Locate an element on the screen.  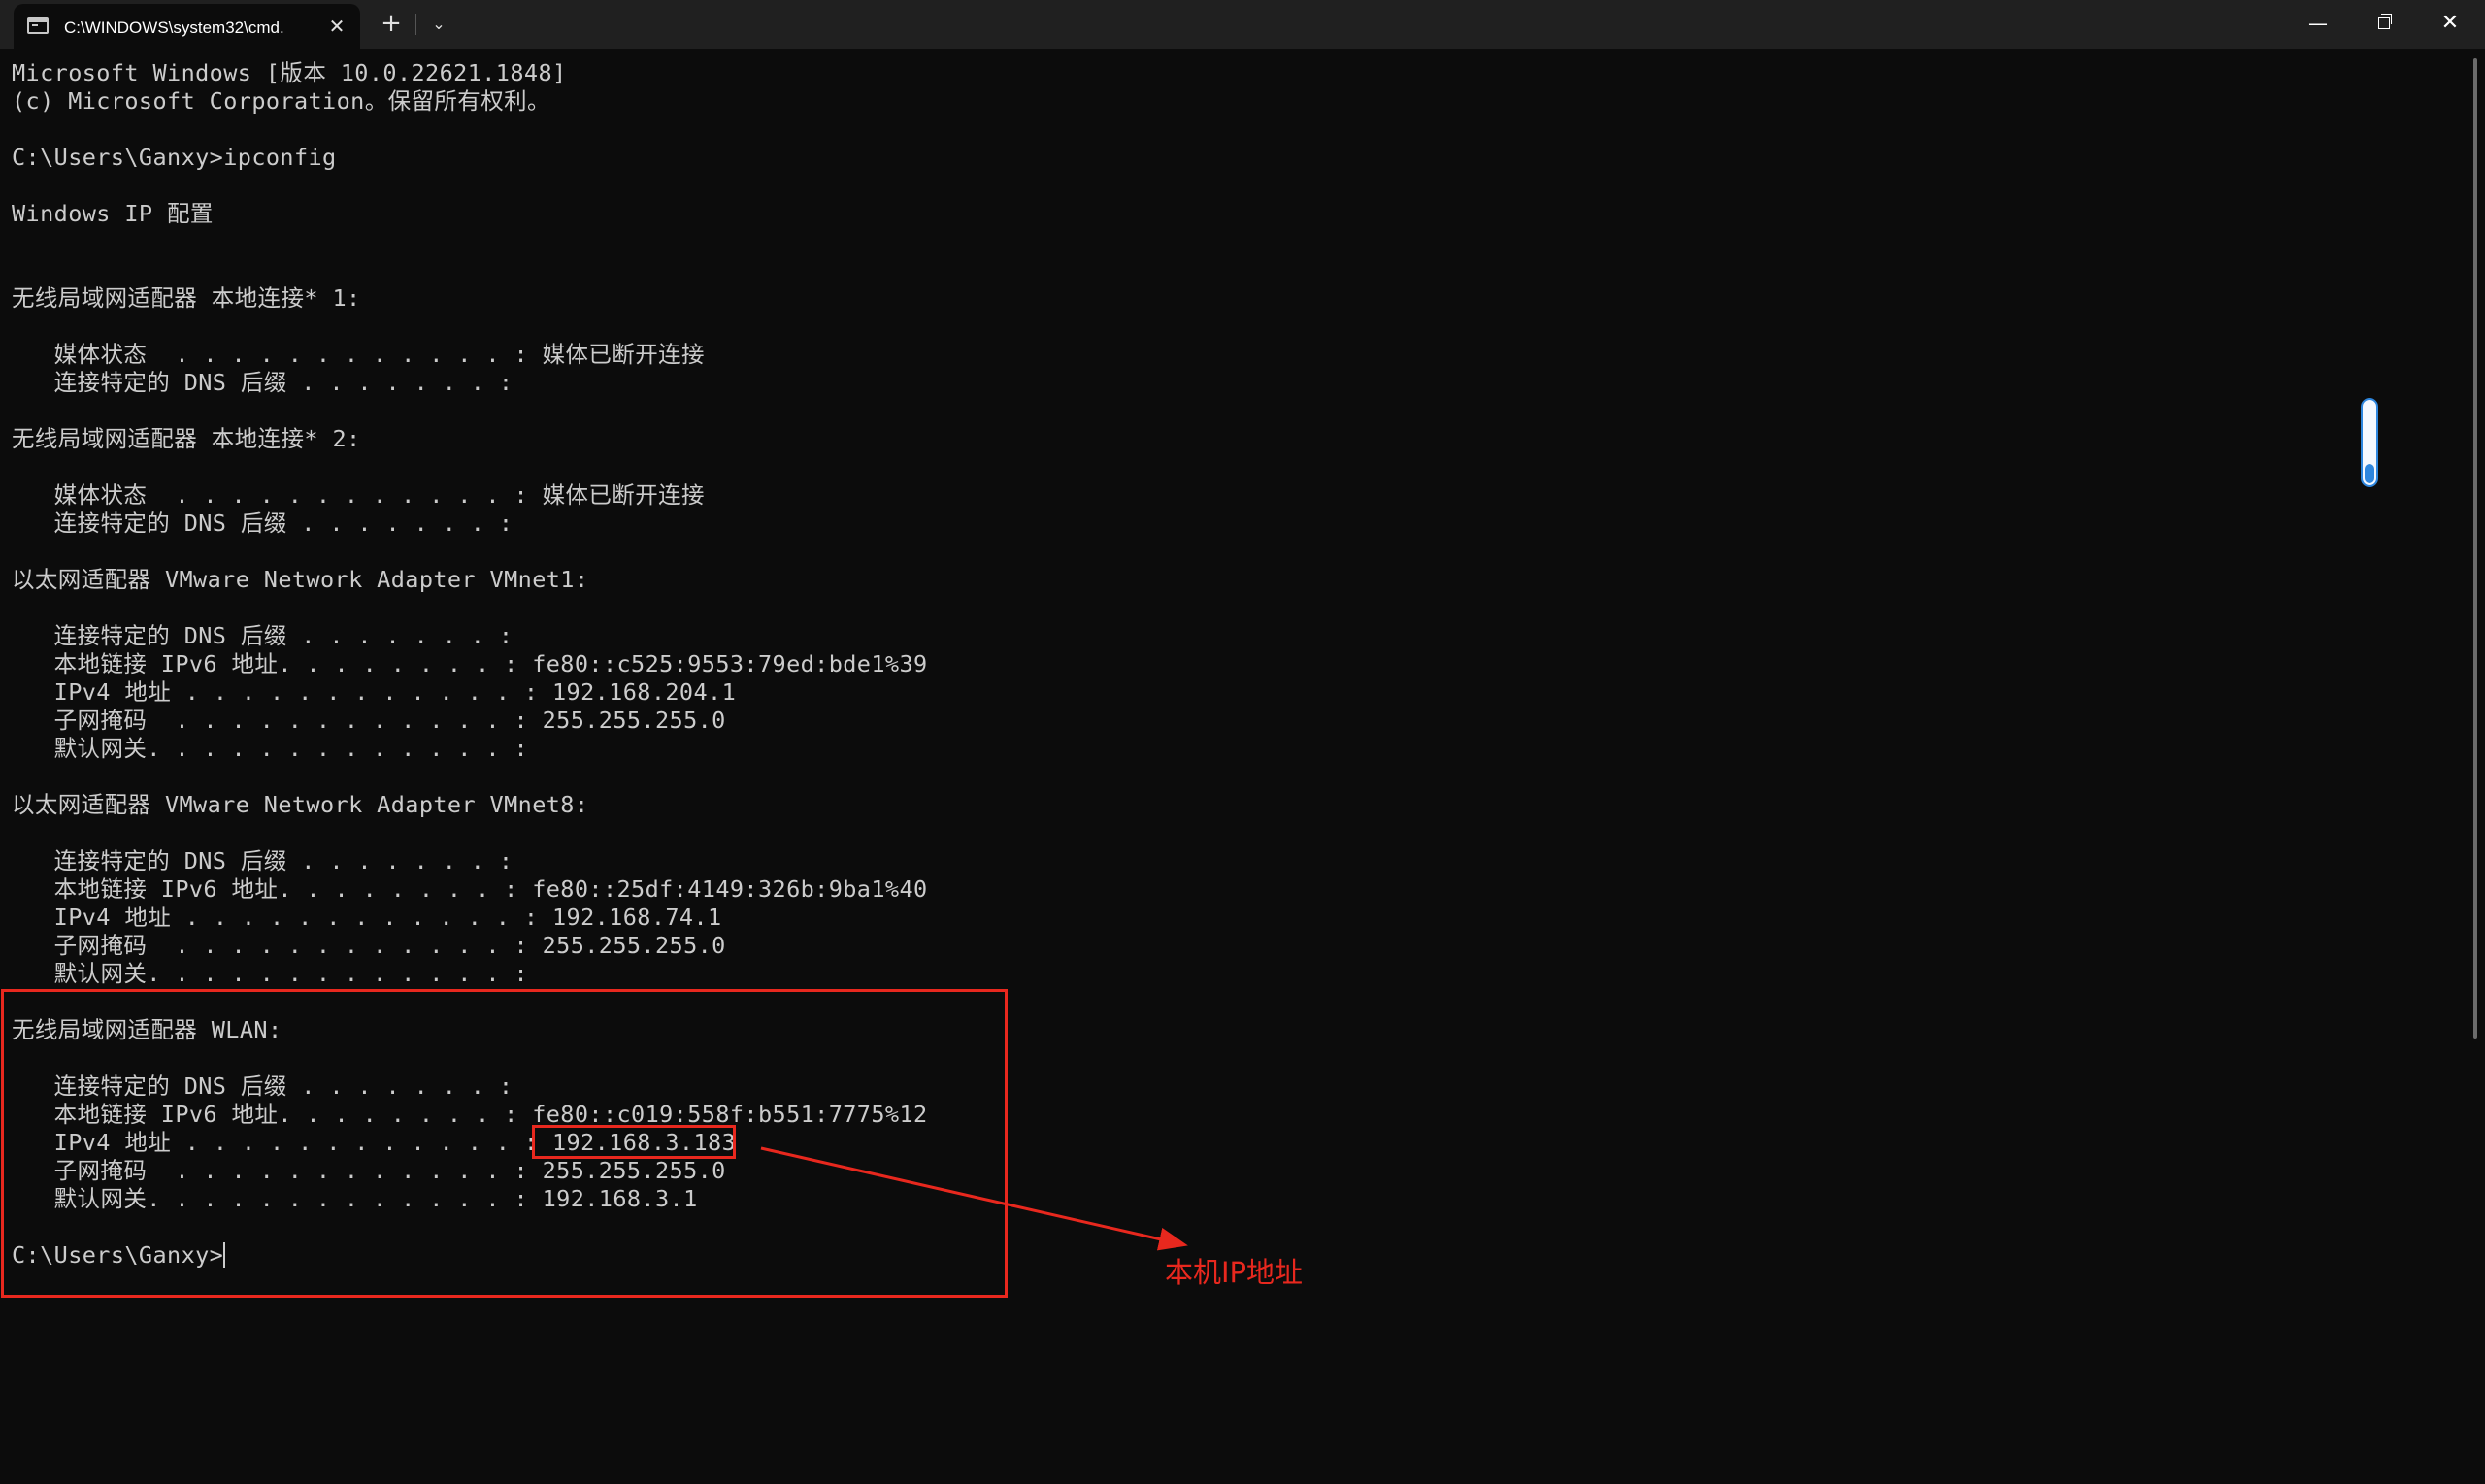
tab-close-button: ✕ is located at coordinates (336, 26).